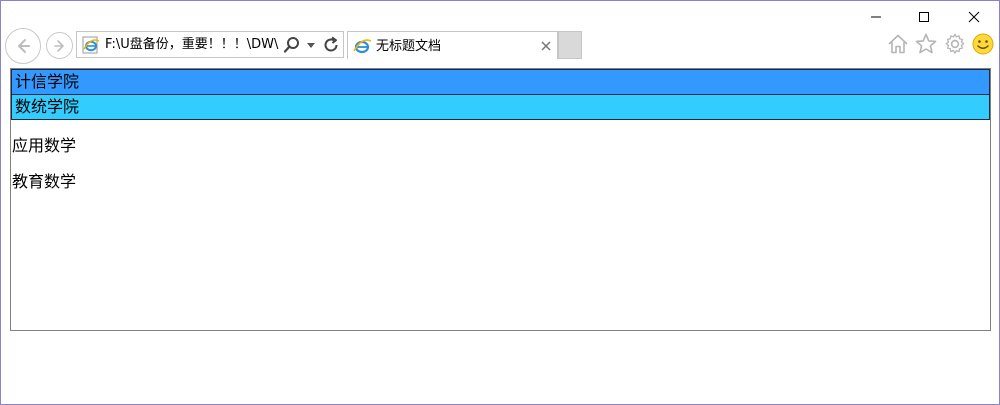 Image resolution: width=1000 pixels, height=405 pixels. I want to click on minimize-icon, so click(876, 17).